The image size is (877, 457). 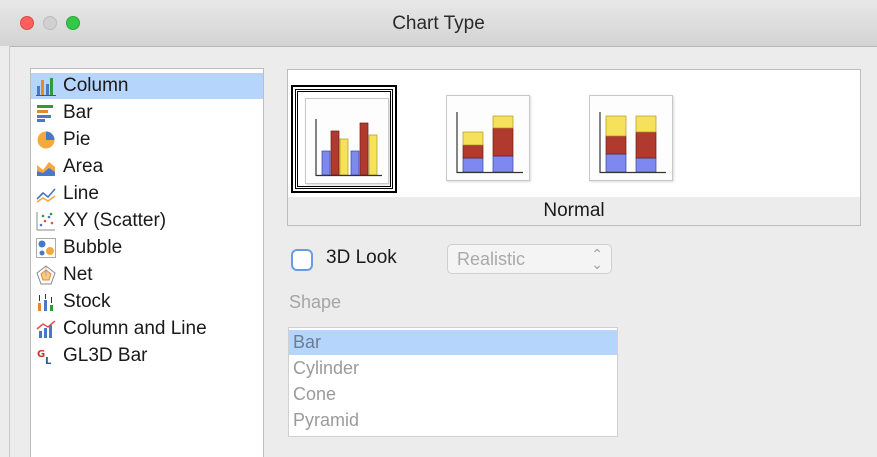 What do you see at coordinates (453, 420) in the screenshot?
I see `shape-option-pyramid: Pyramid` at bounding box center [453, 420].